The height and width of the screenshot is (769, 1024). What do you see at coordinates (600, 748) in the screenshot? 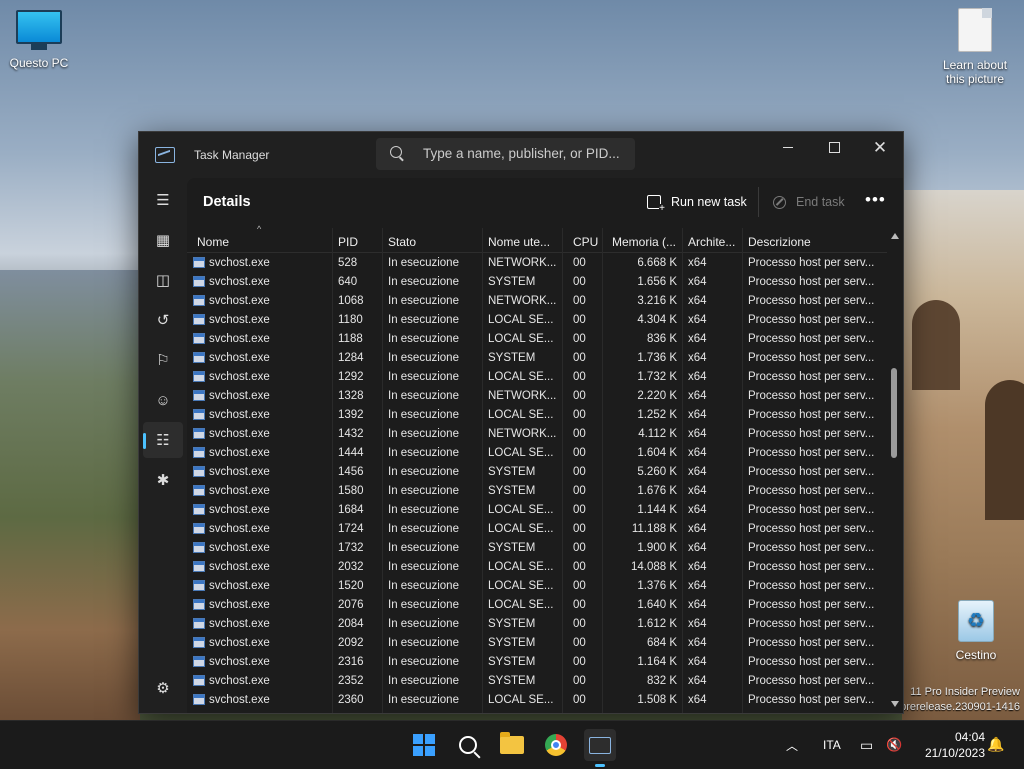
I see `task-manager-taskbar-button` at bounding box center [600, 748].